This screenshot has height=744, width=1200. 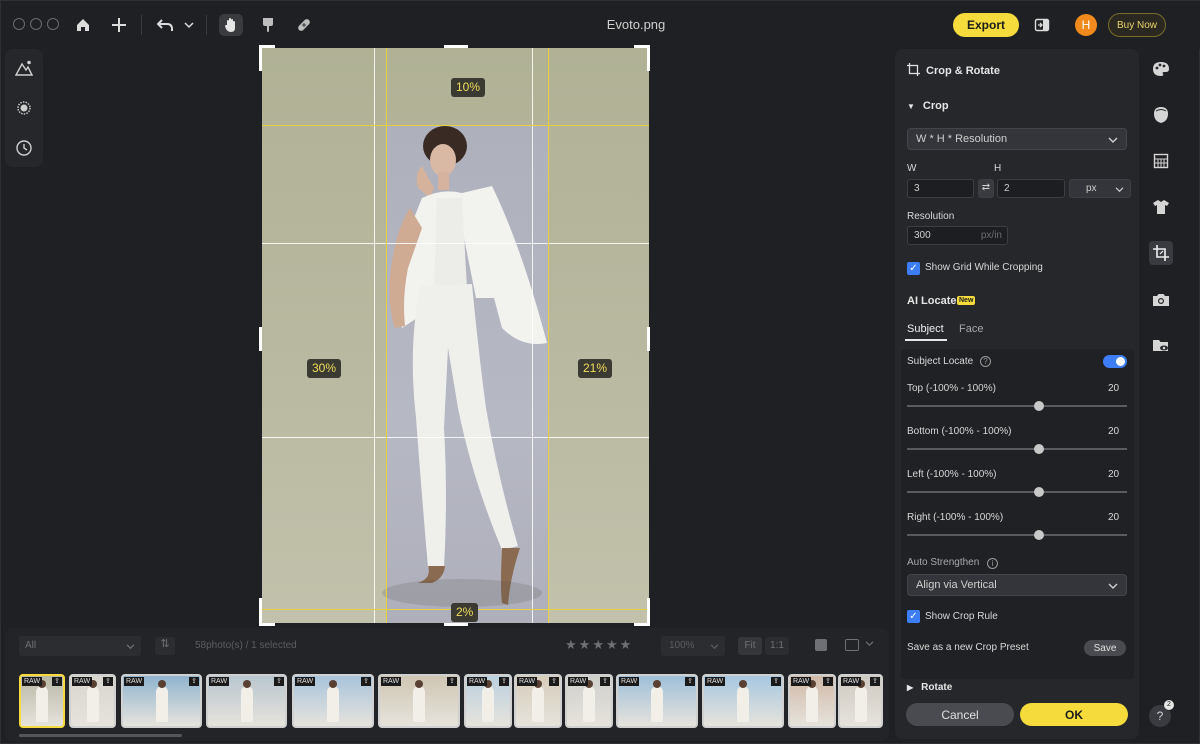 What do you see at coordinates (1161, 207) in the screenshot?
I see `clothing-shirt-icon` at bounding box center [1161, 207].